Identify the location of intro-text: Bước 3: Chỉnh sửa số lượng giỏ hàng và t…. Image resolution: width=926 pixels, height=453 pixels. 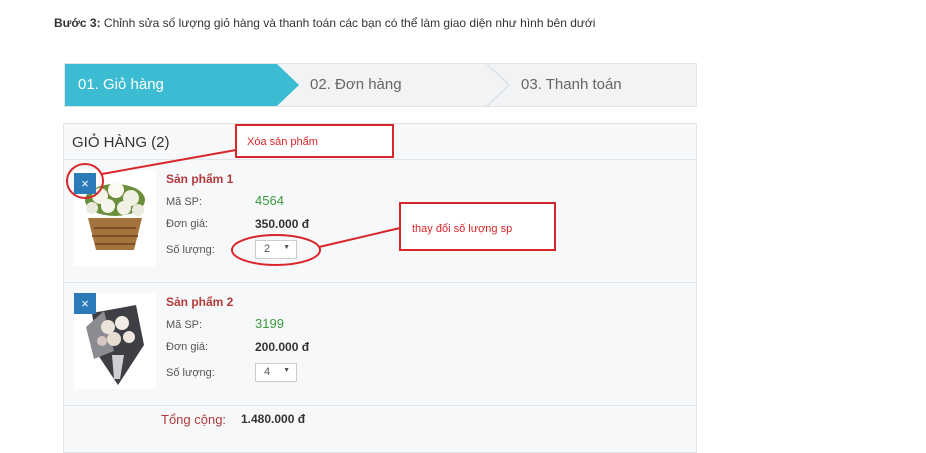
(324, 23).